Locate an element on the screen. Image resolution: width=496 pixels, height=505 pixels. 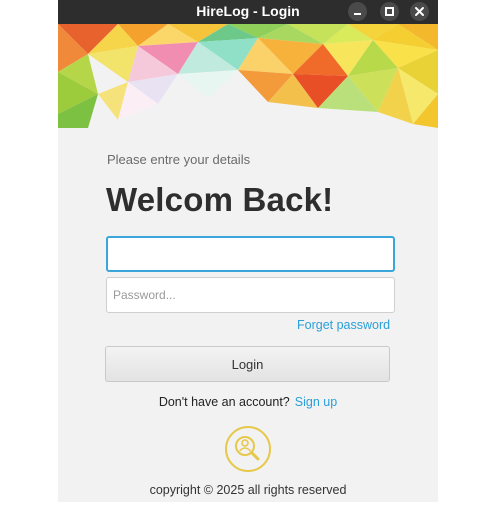
page-title: Welcom Back! is located at coordinates (220, 199).